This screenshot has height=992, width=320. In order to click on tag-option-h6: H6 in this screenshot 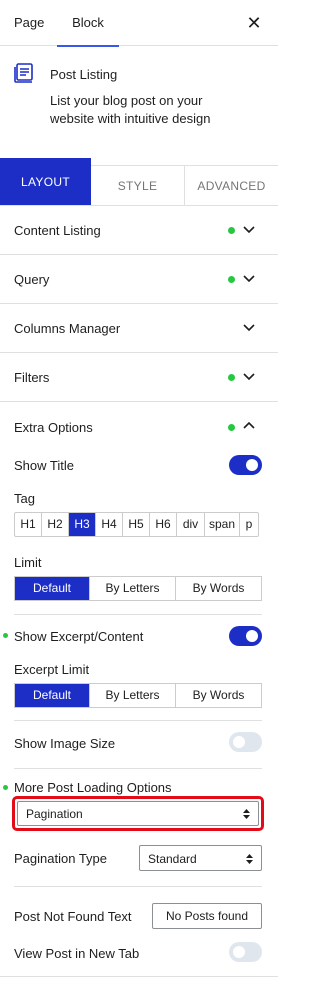, I will do `click(163, 524)`.